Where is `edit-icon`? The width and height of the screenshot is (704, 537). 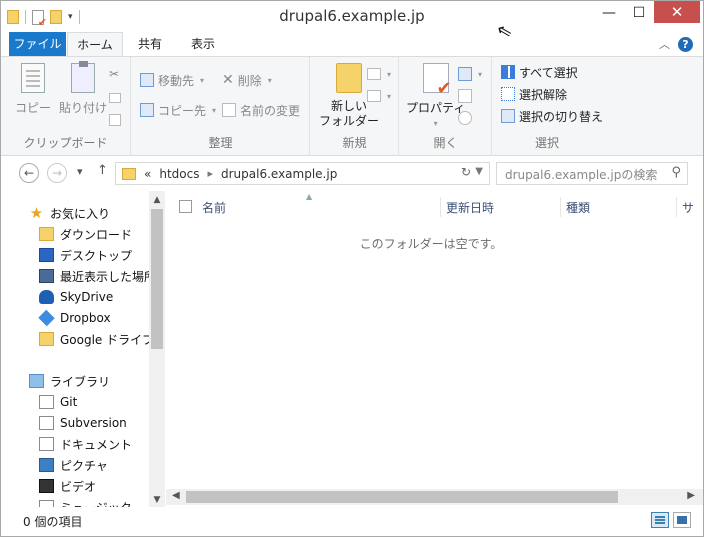
edit-icon is located at coordinates (465, 96).